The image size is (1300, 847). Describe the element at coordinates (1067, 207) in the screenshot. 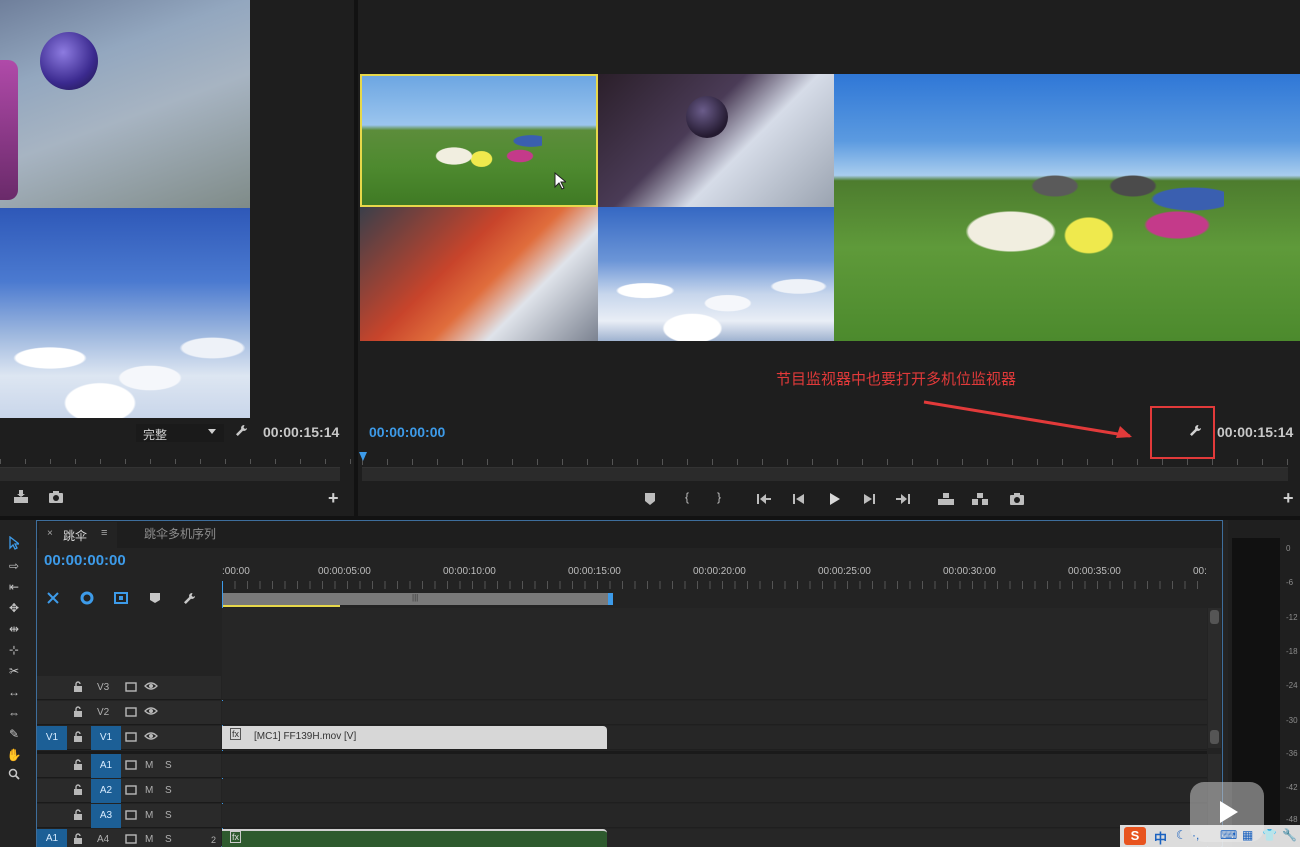

I see `program-preview` at that location.